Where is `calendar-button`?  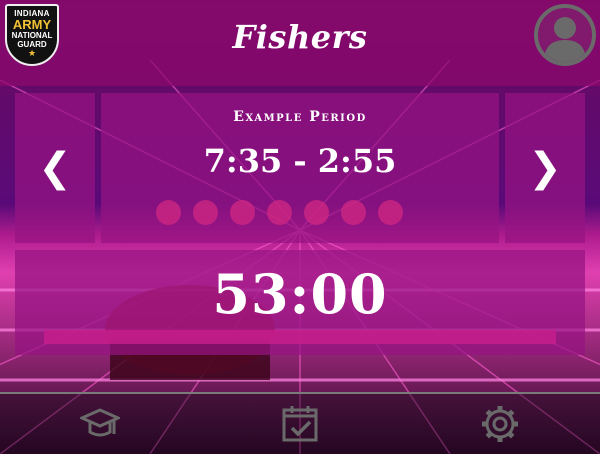
calendar-button is located at coordinates (300, 426).